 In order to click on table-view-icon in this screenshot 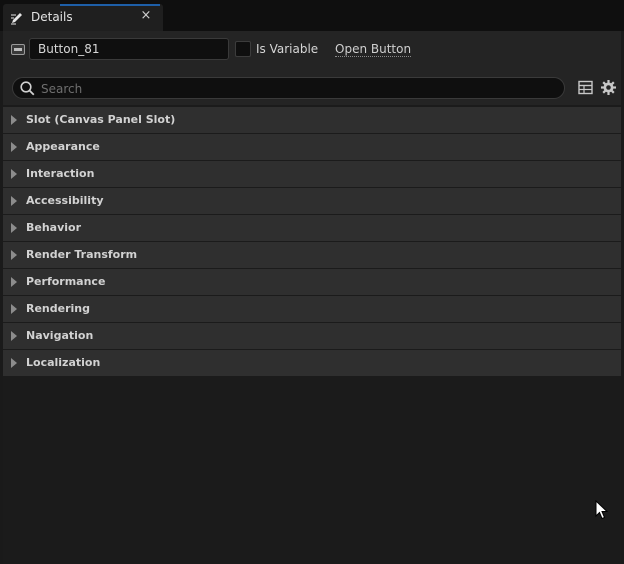, I will do `click(585, 87)`.